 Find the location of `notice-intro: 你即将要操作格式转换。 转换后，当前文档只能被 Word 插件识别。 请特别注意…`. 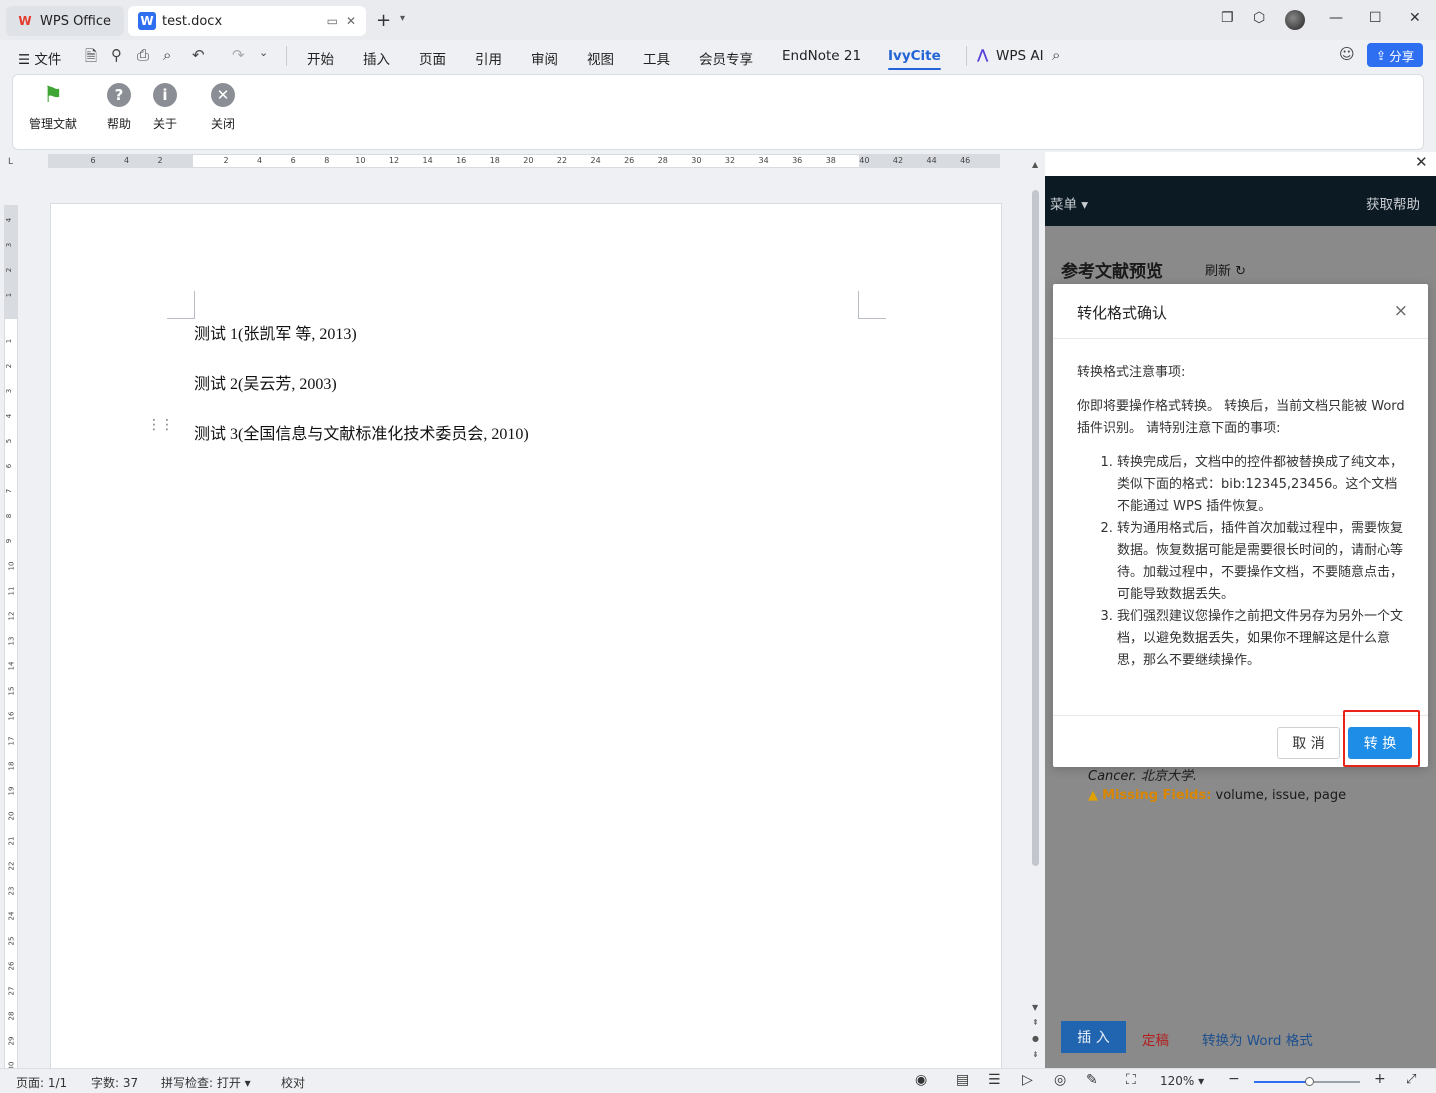

notice-intro: 你即将要操作格式转换。 转换后，当前文档只能被 Word 插件识别。 请特别注意… is located at coordinates (1241, 417).